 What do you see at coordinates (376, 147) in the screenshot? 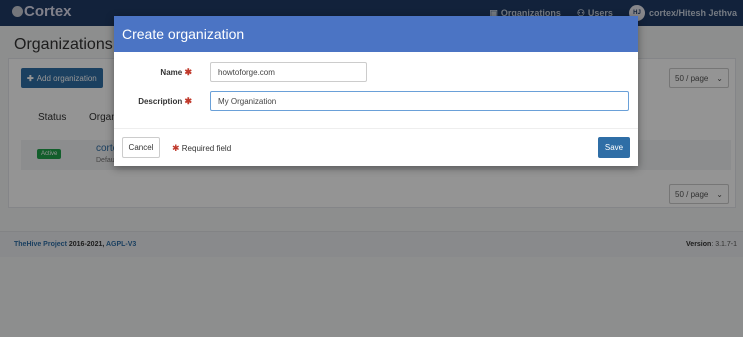
I see `modal-footer: Cancel ✱ Required field Save` at bounding box center [376, 147].